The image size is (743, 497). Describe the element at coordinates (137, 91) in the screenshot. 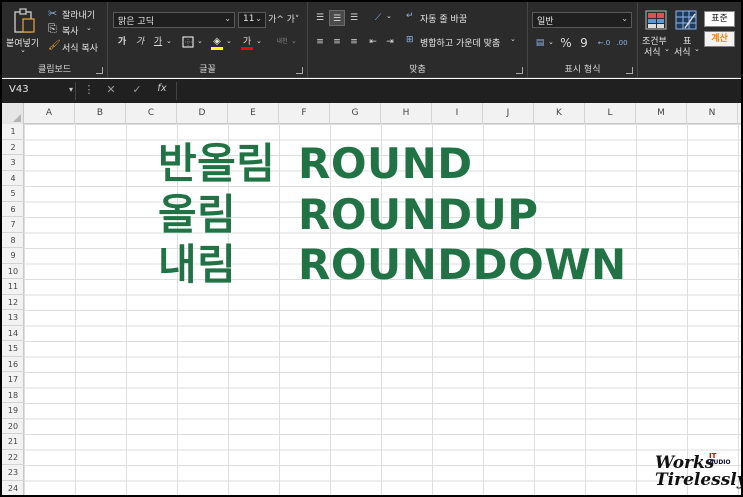

I see `enter-icon: ✓` at that location.